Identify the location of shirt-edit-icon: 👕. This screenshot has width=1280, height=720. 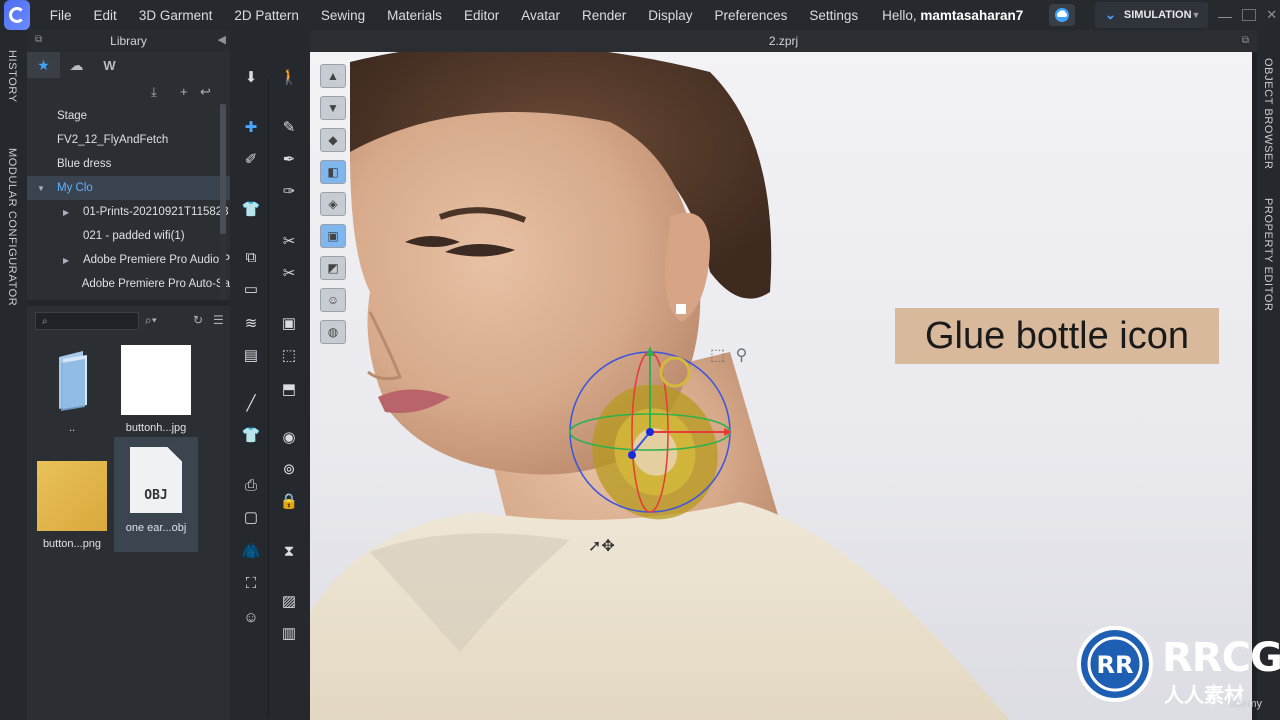
(251, 435).